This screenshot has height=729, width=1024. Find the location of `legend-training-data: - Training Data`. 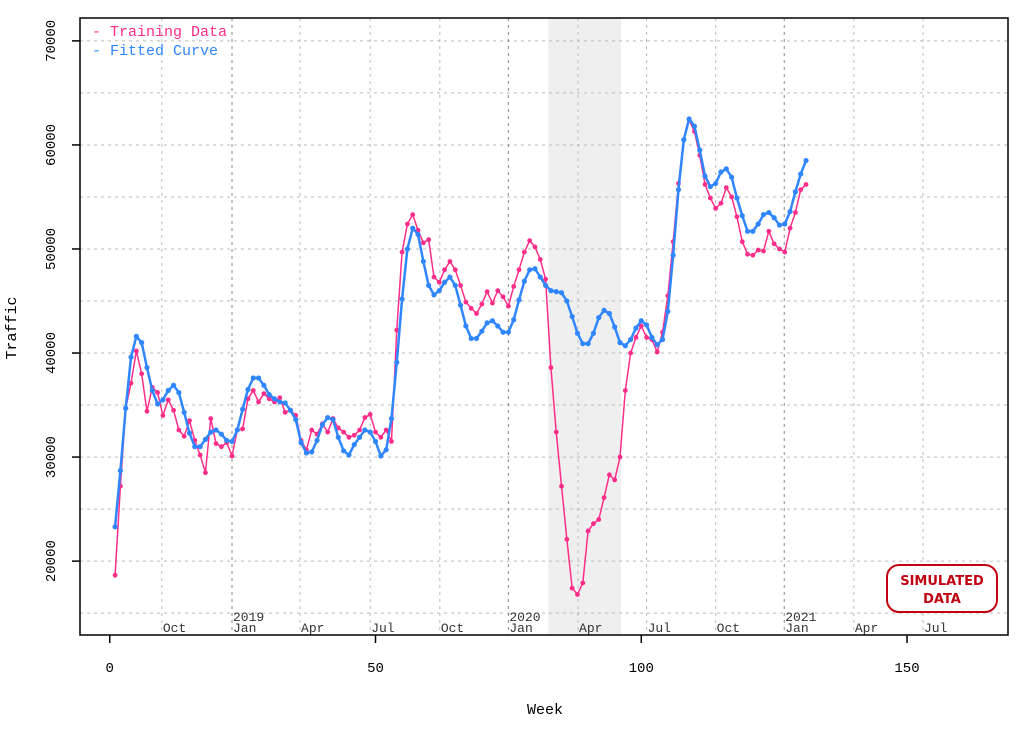

legend-training-data: - Training Data is located at coordinates (159, 32).